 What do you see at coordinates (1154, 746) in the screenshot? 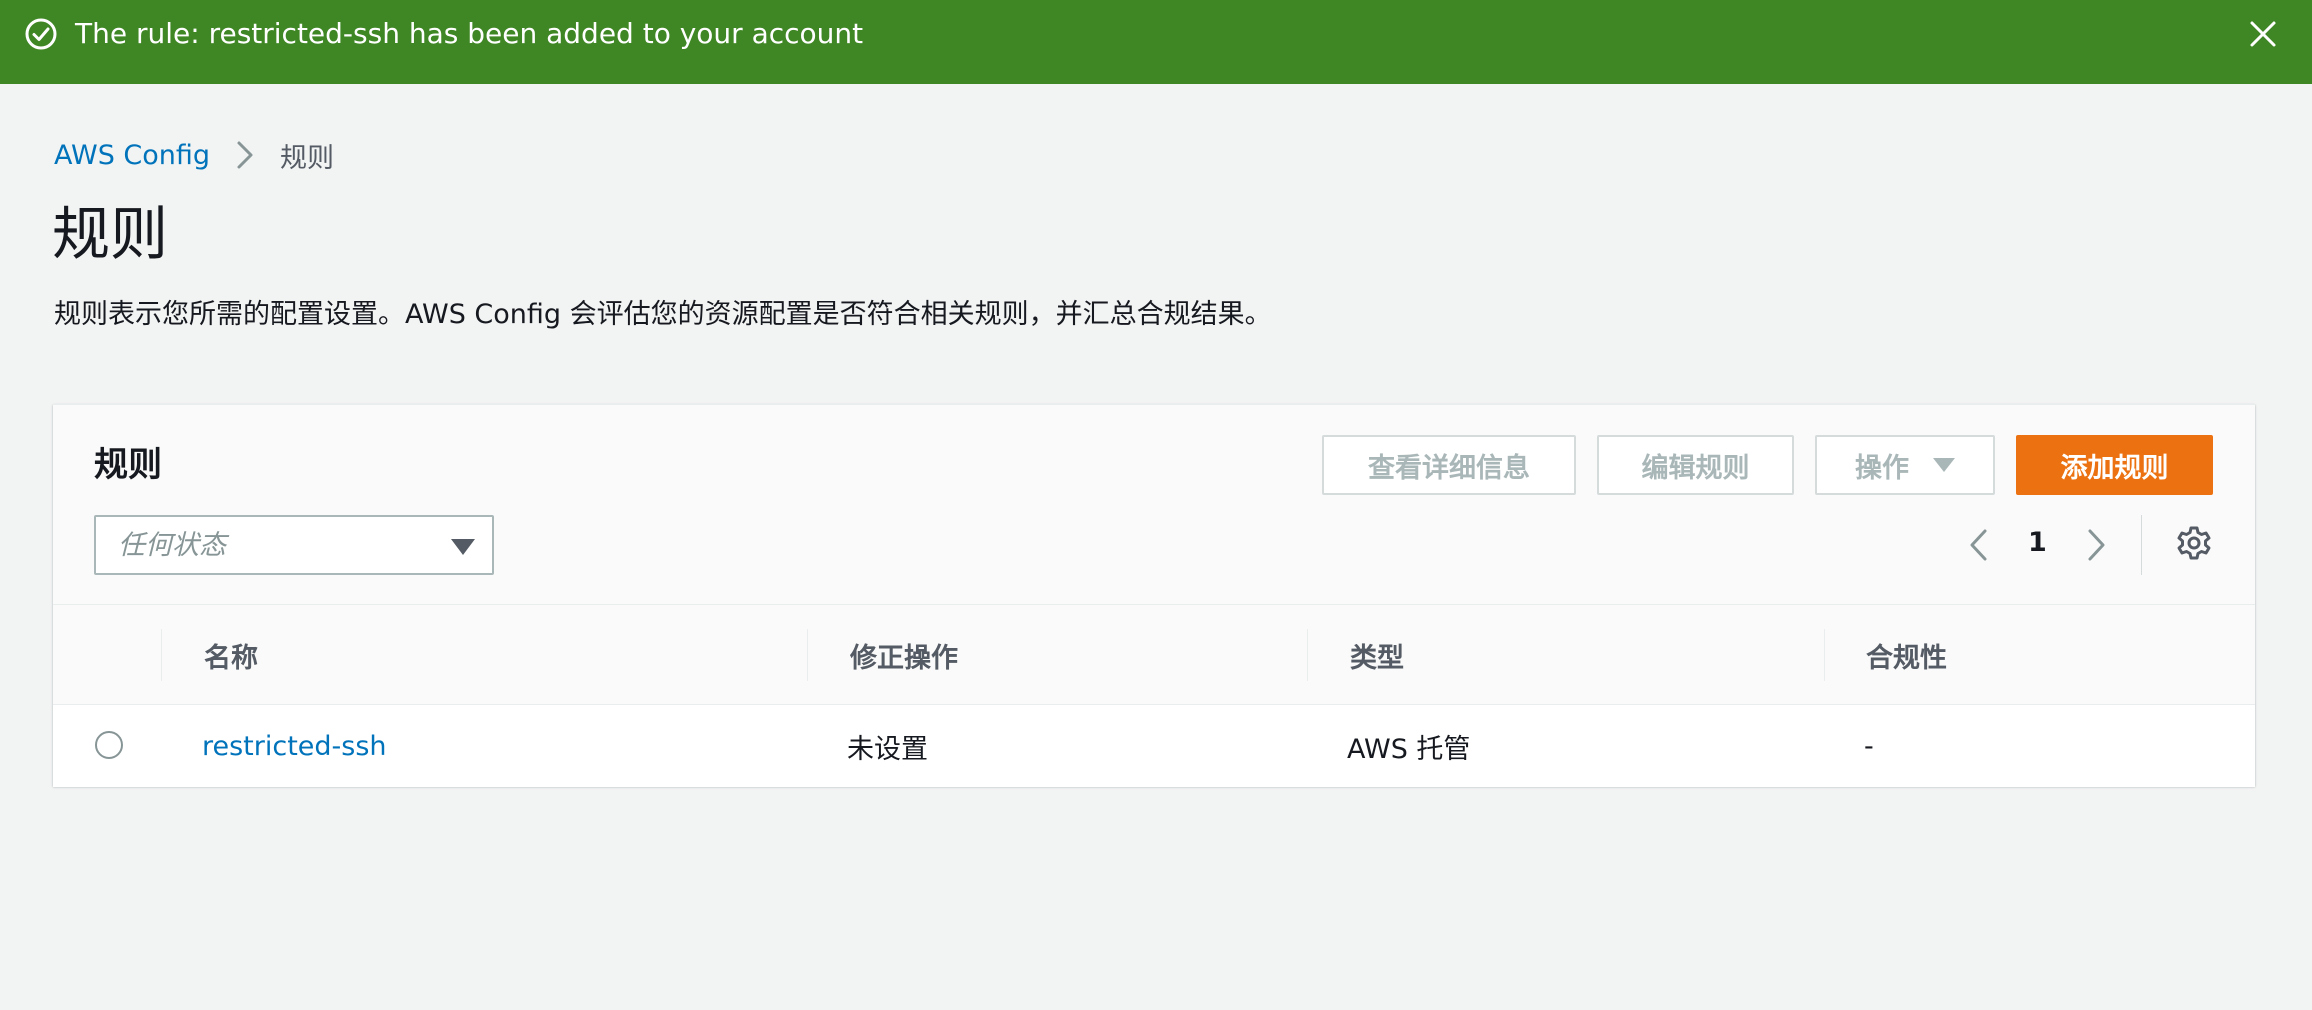
I see `table-row: restricted-ssh 未设置 AWS 托管 -` at bounding box center [1154, 746].